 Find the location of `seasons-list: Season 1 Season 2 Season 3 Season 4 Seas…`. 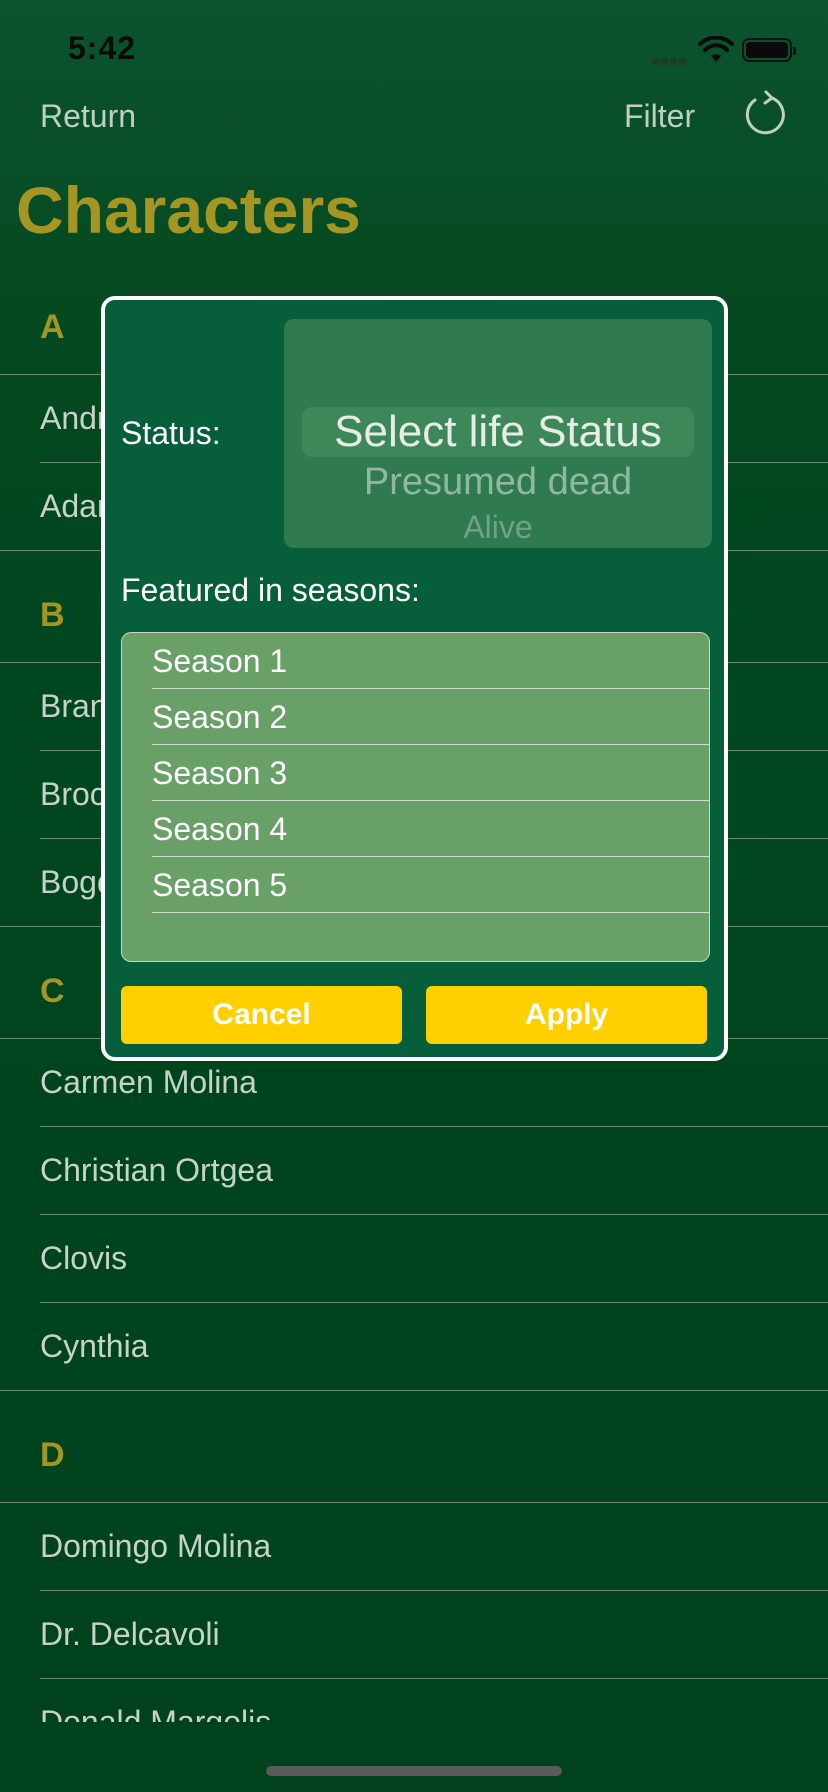

seasons-list: Season 1 Season 2 Season 3 Season 4 Seas… is located at coordinates (415, 797).